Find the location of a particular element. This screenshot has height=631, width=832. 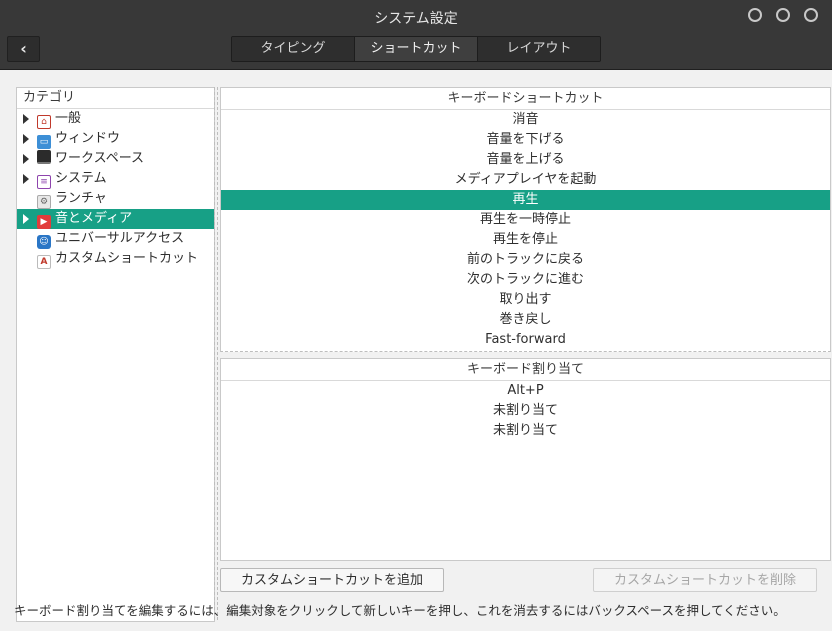

category-item-media: ▶ 音とメディア is located at coordinates (115, 219).